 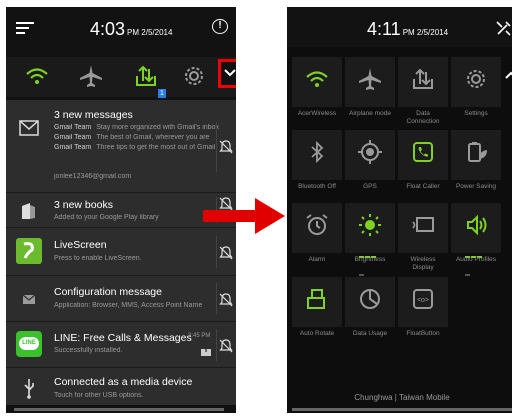 What do you see at coordinates (370, 152) in the screenshot?
I see `gps-icon` at bounding box center [370, 152].